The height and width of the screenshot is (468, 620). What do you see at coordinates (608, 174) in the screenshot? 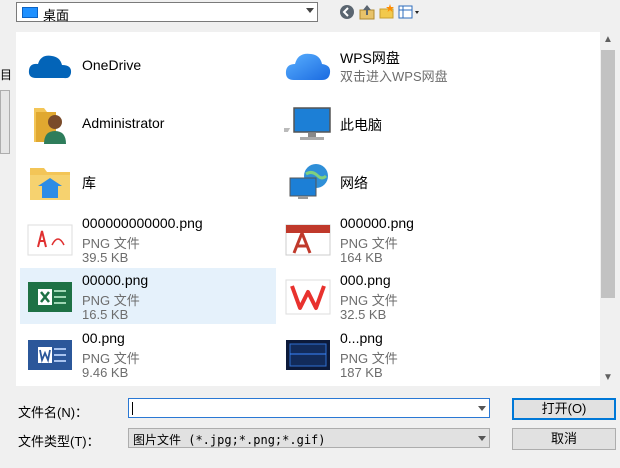
I see `scrollbar-thumb` at bounding box center [608, 174].